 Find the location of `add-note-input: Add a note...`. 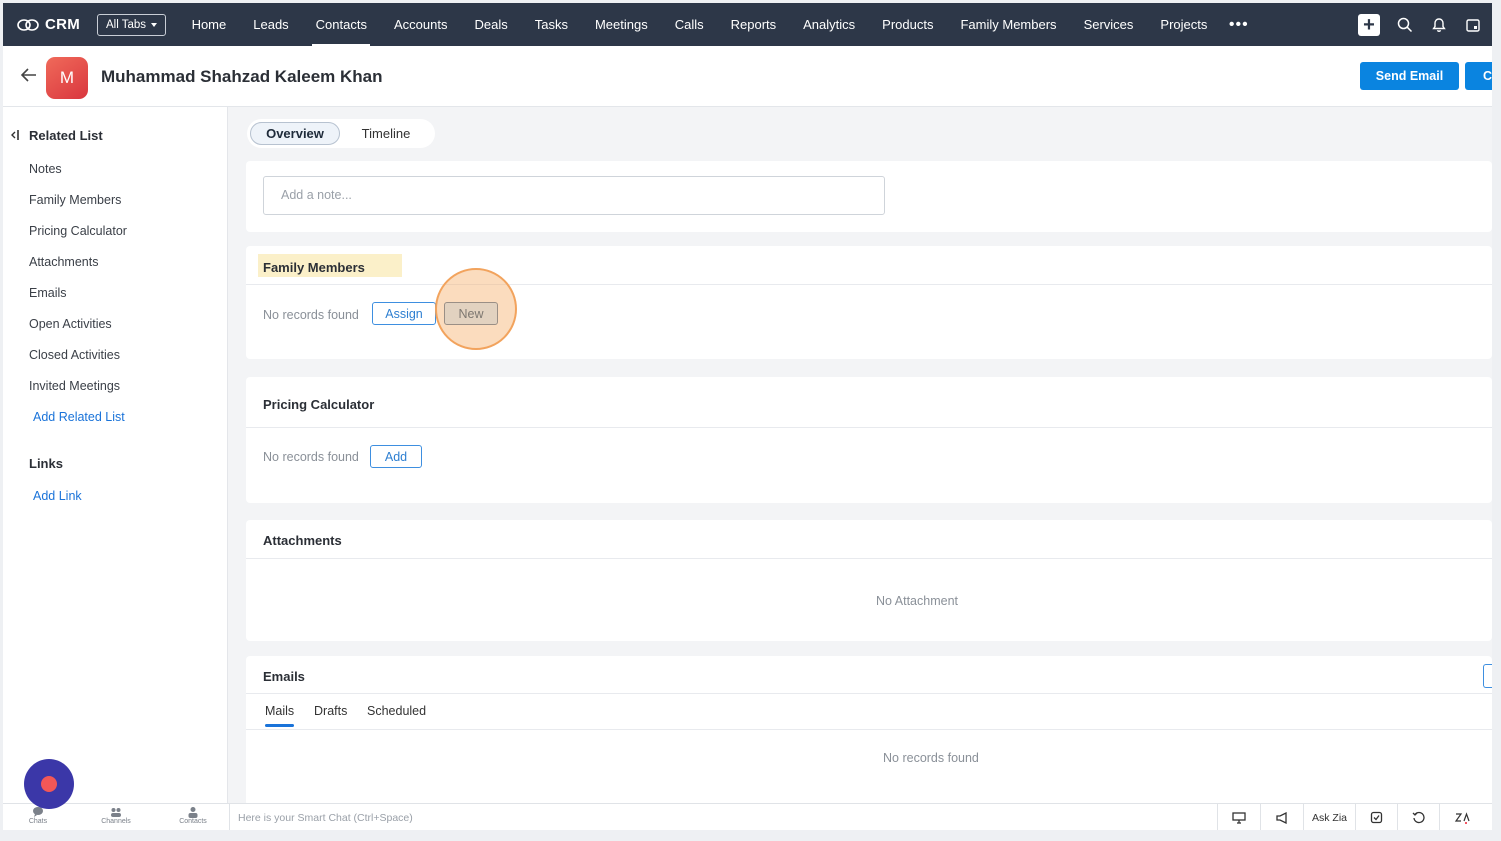

add-note-input: Add a note... is located at coordinates (574, 195).